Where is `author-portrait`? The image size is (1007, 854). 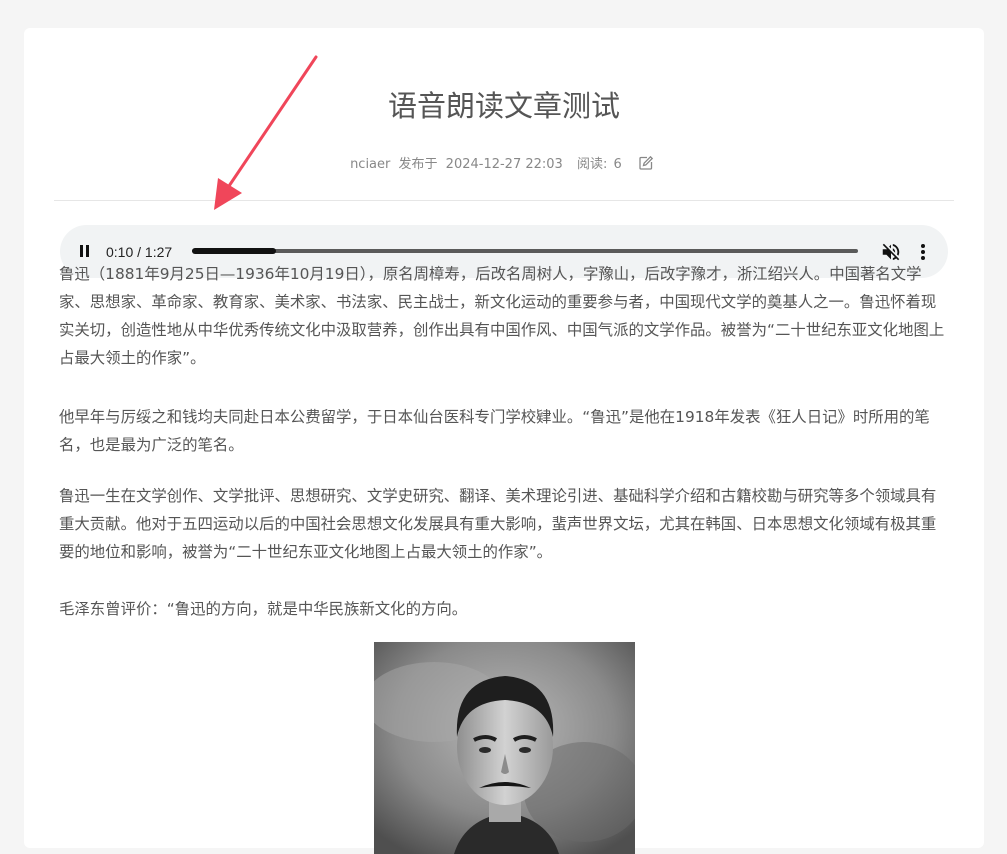 author-portrait is located at coordinates (504, 748).